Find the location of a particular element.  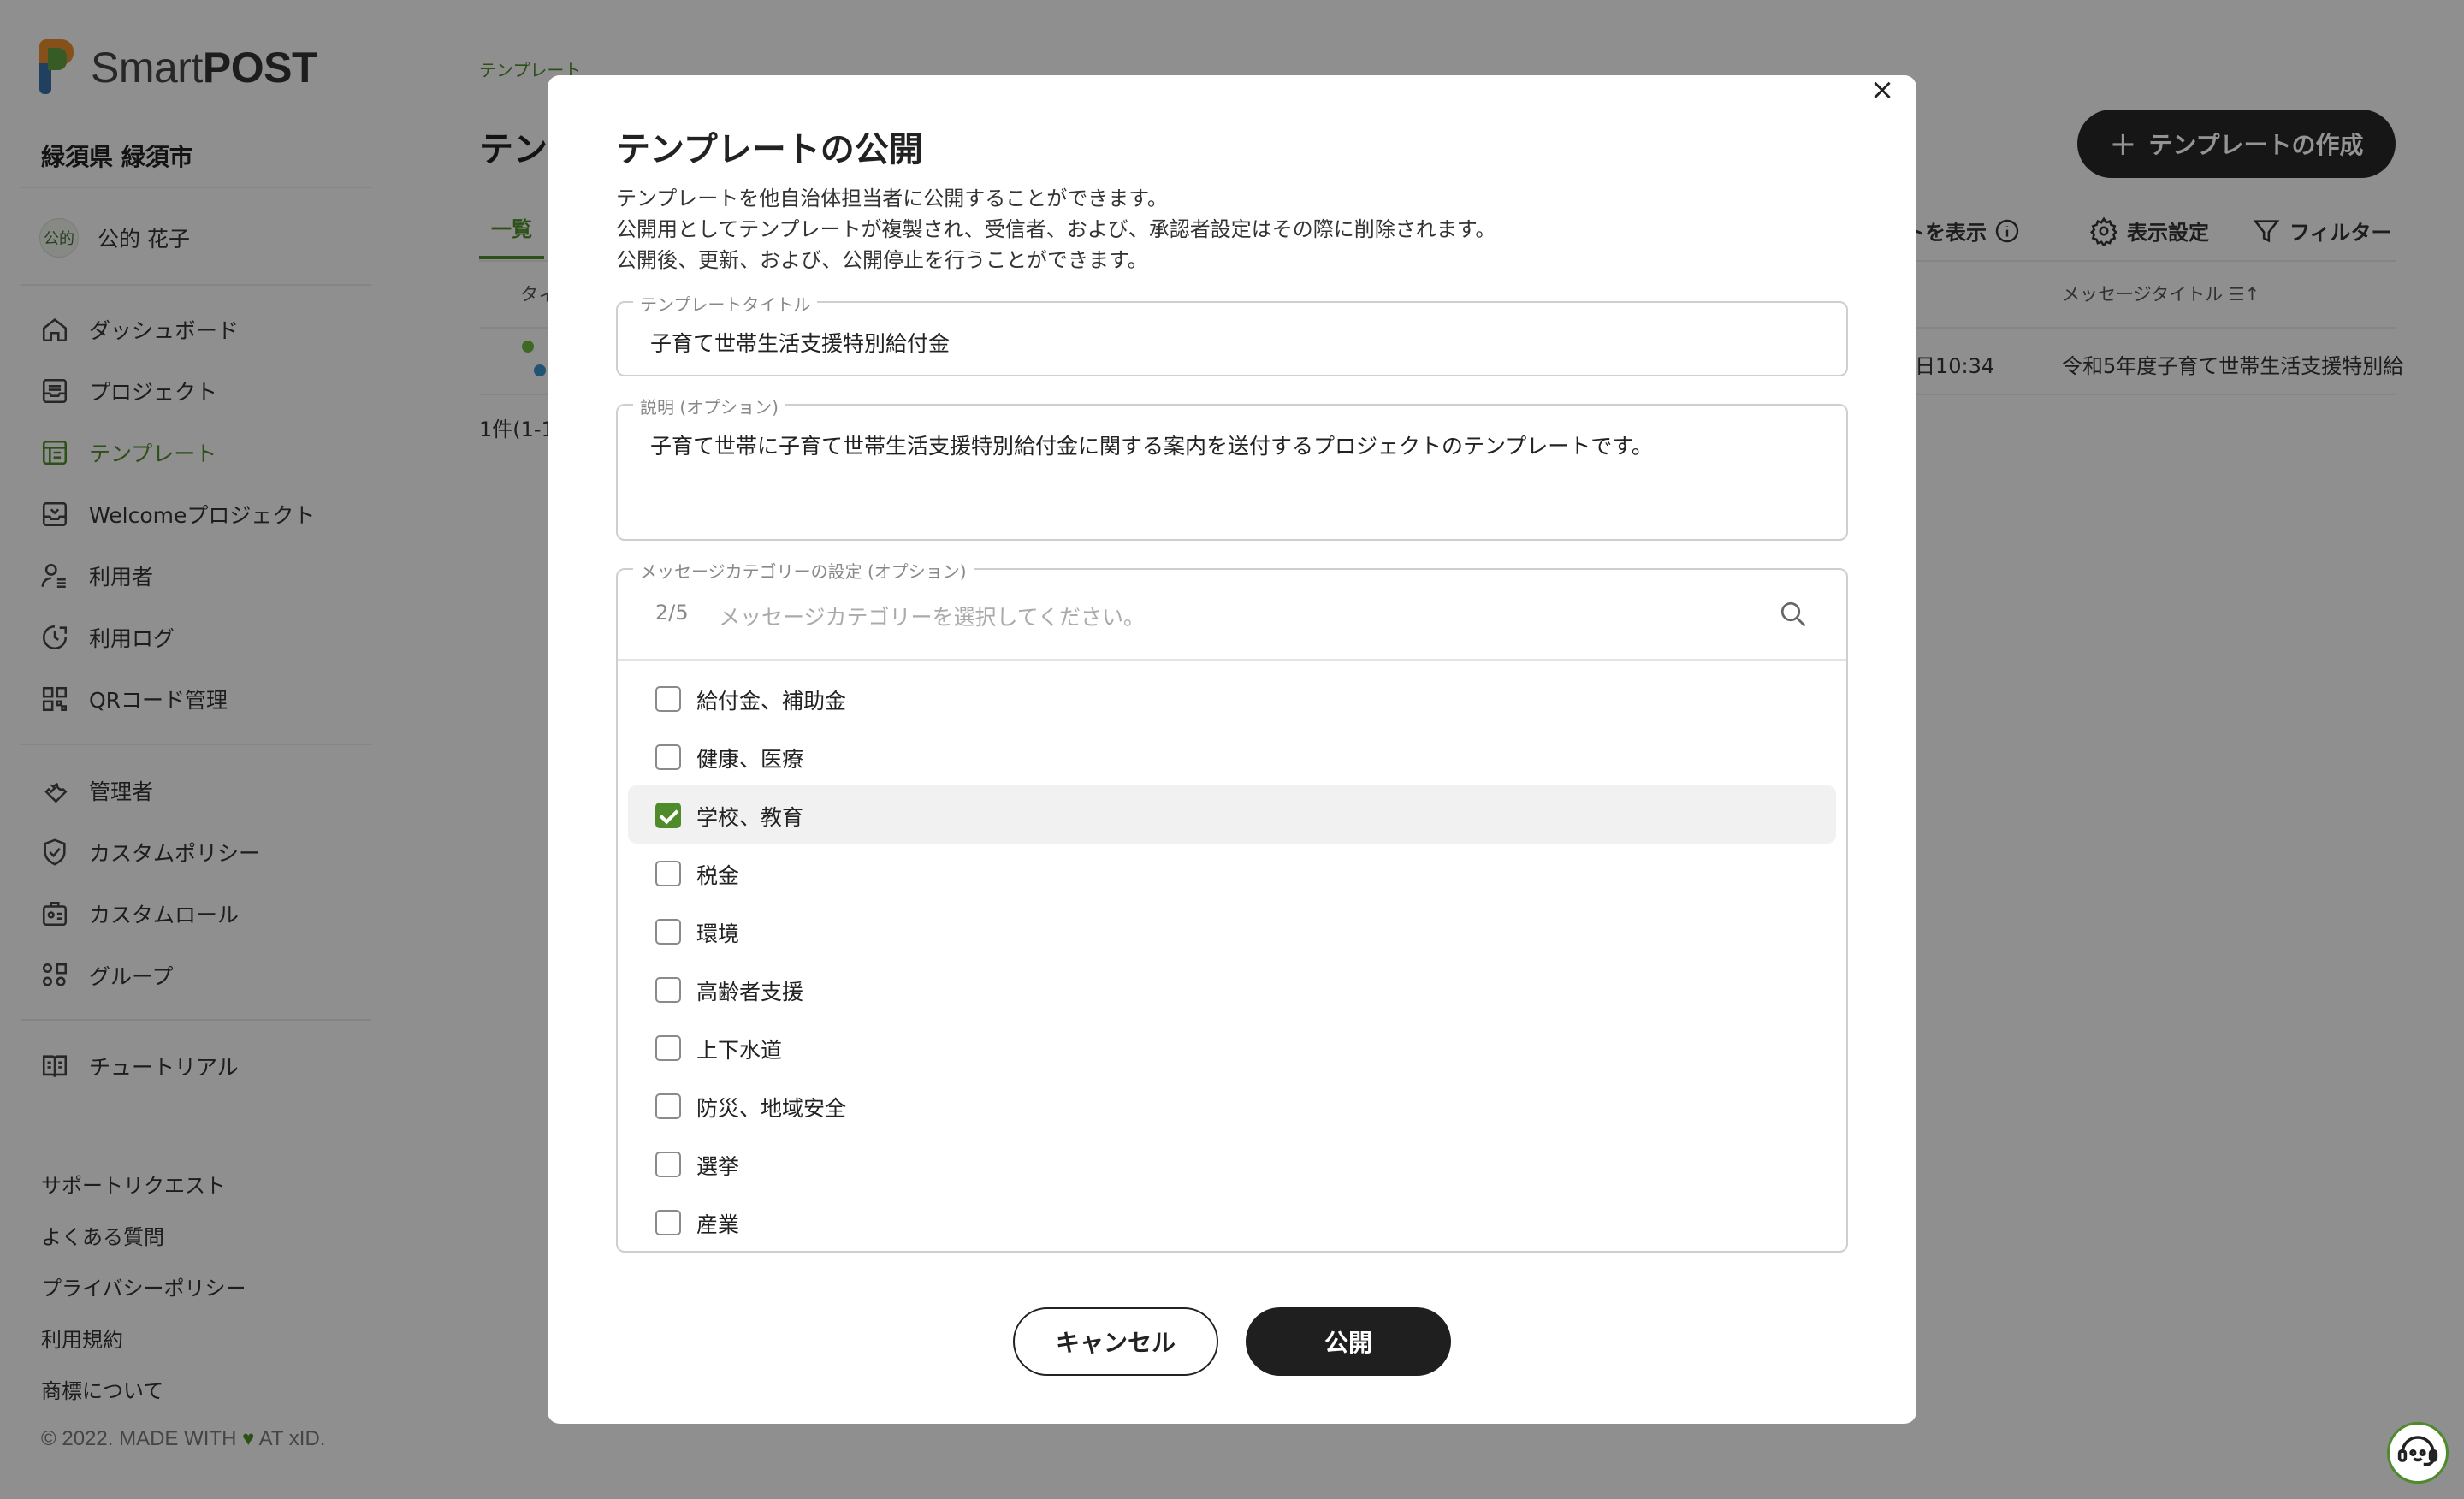

dialog-description-line: 公開後、更新、および、公開停止を行うことができます。 is located at coordinates (882, 260).